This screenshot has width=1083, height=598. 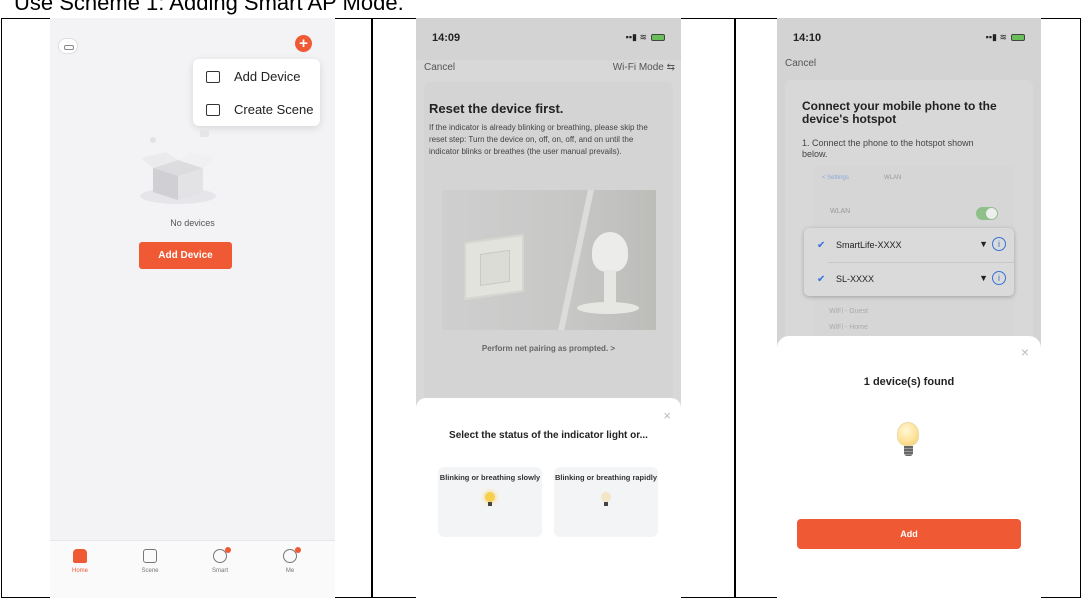 I want to click on me-icon, so click(x=292, y=555).